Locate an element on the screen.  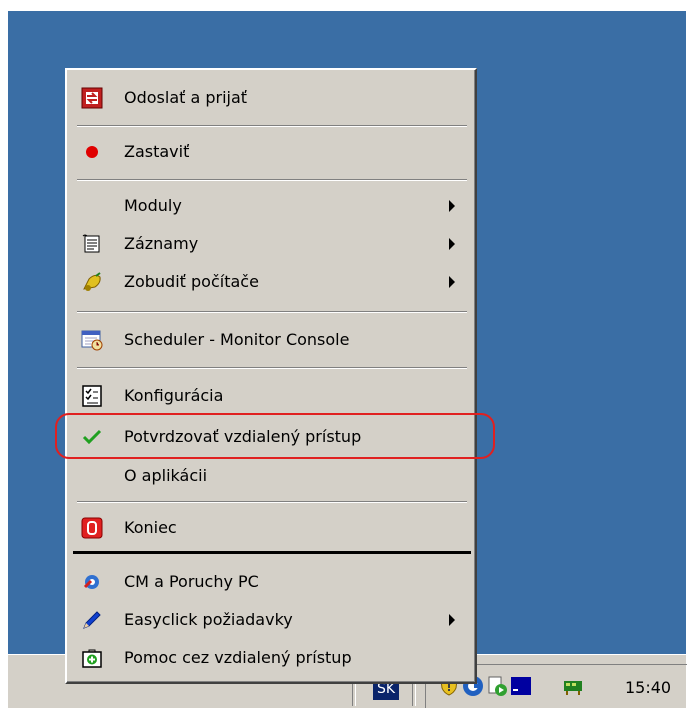
menu-item-remote-help: Pomoc cez vzdialený prístup is located at coordinates (271, 658).